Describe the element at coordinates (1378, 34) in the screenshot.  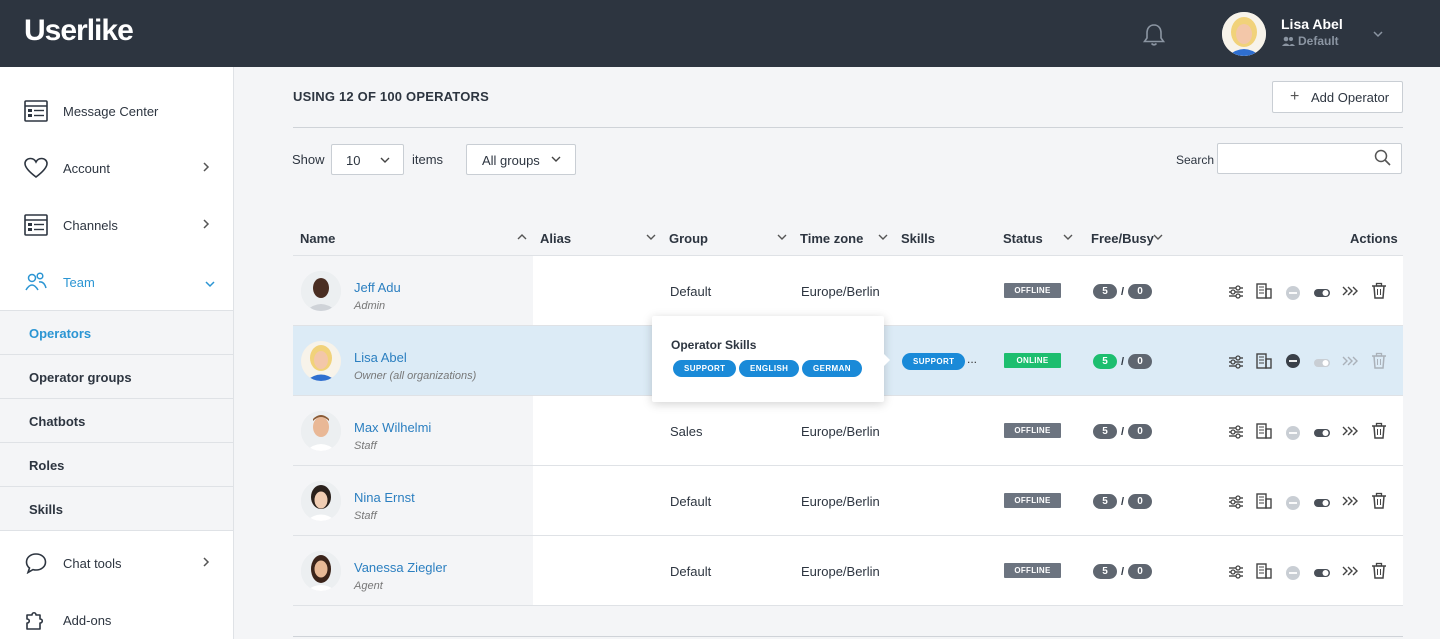
I see `chevron-down-icon` at that location.